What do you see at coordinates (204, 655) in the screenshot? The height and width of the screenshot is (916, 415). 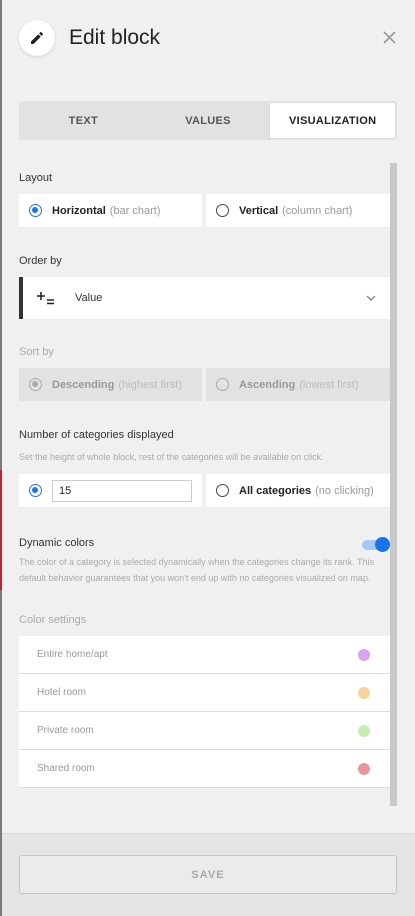 I see `color-row: Entire home/apt` at bounding box center [204, 655].